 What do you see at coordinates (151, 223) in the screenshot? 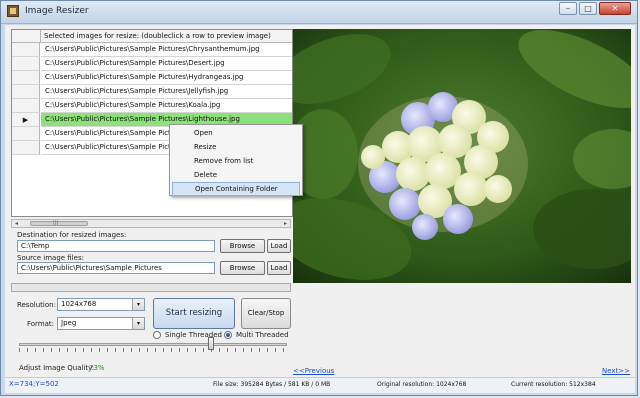
I see `grid-horizontal-scrollbar: ◂ ||| ▸` at bounding box center [151, 223].